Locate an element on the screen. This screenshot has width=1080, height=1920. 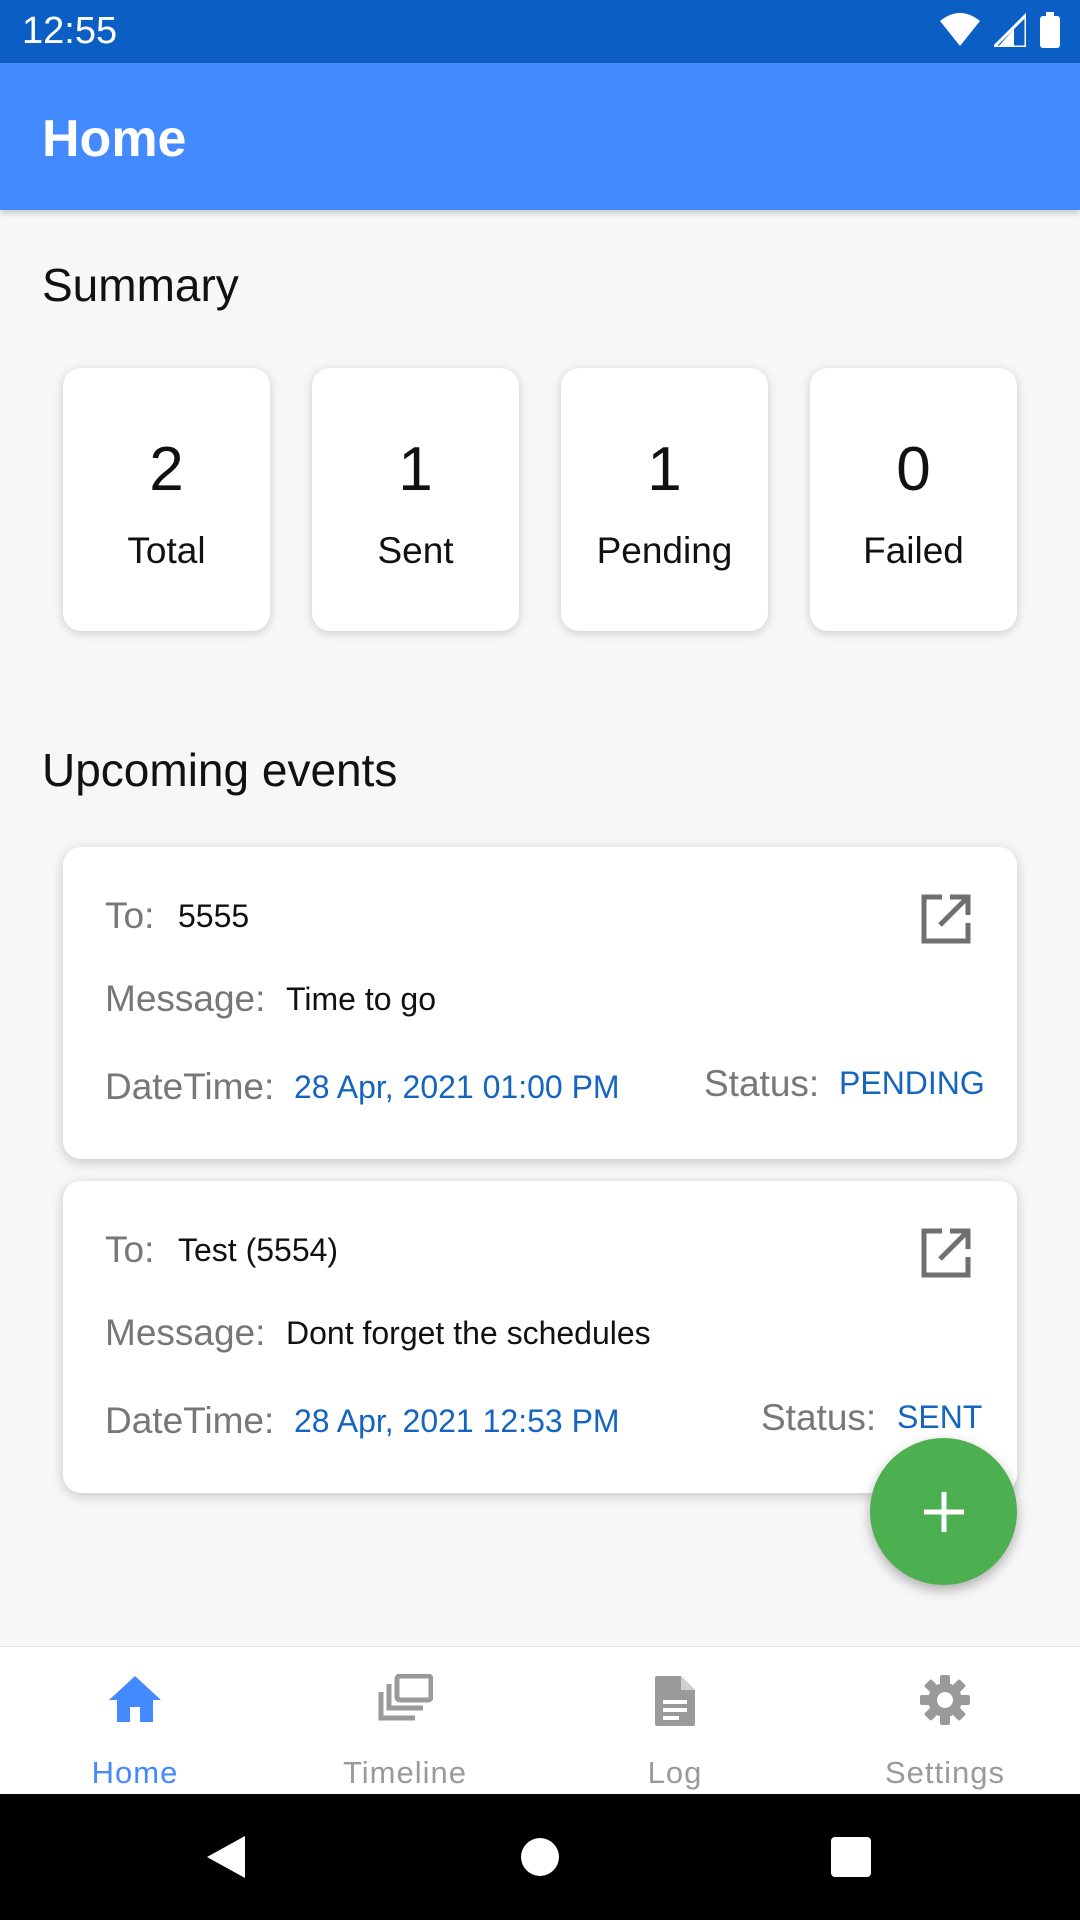
battery-icon is located at coordinates (1050, 30).